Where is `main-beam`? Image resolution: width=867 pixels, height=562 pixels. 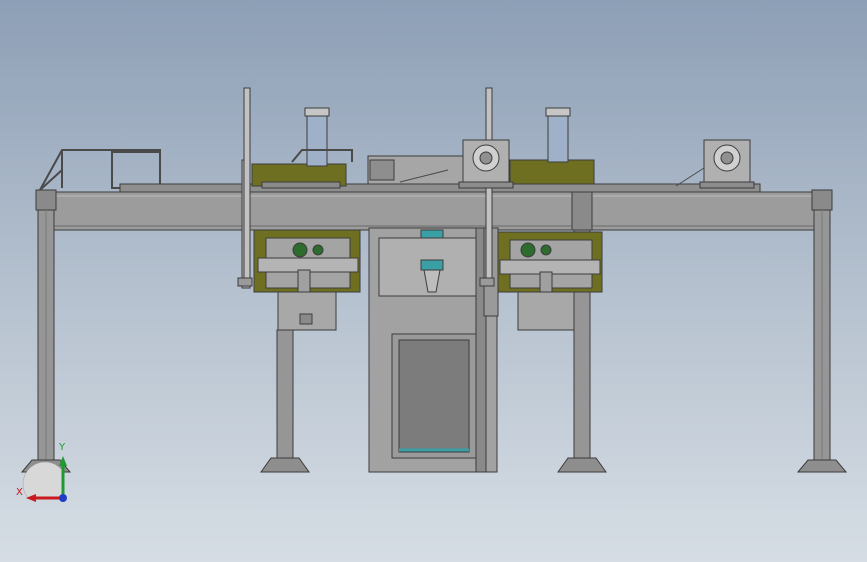
main-beam is located at coordinates (435, 211).